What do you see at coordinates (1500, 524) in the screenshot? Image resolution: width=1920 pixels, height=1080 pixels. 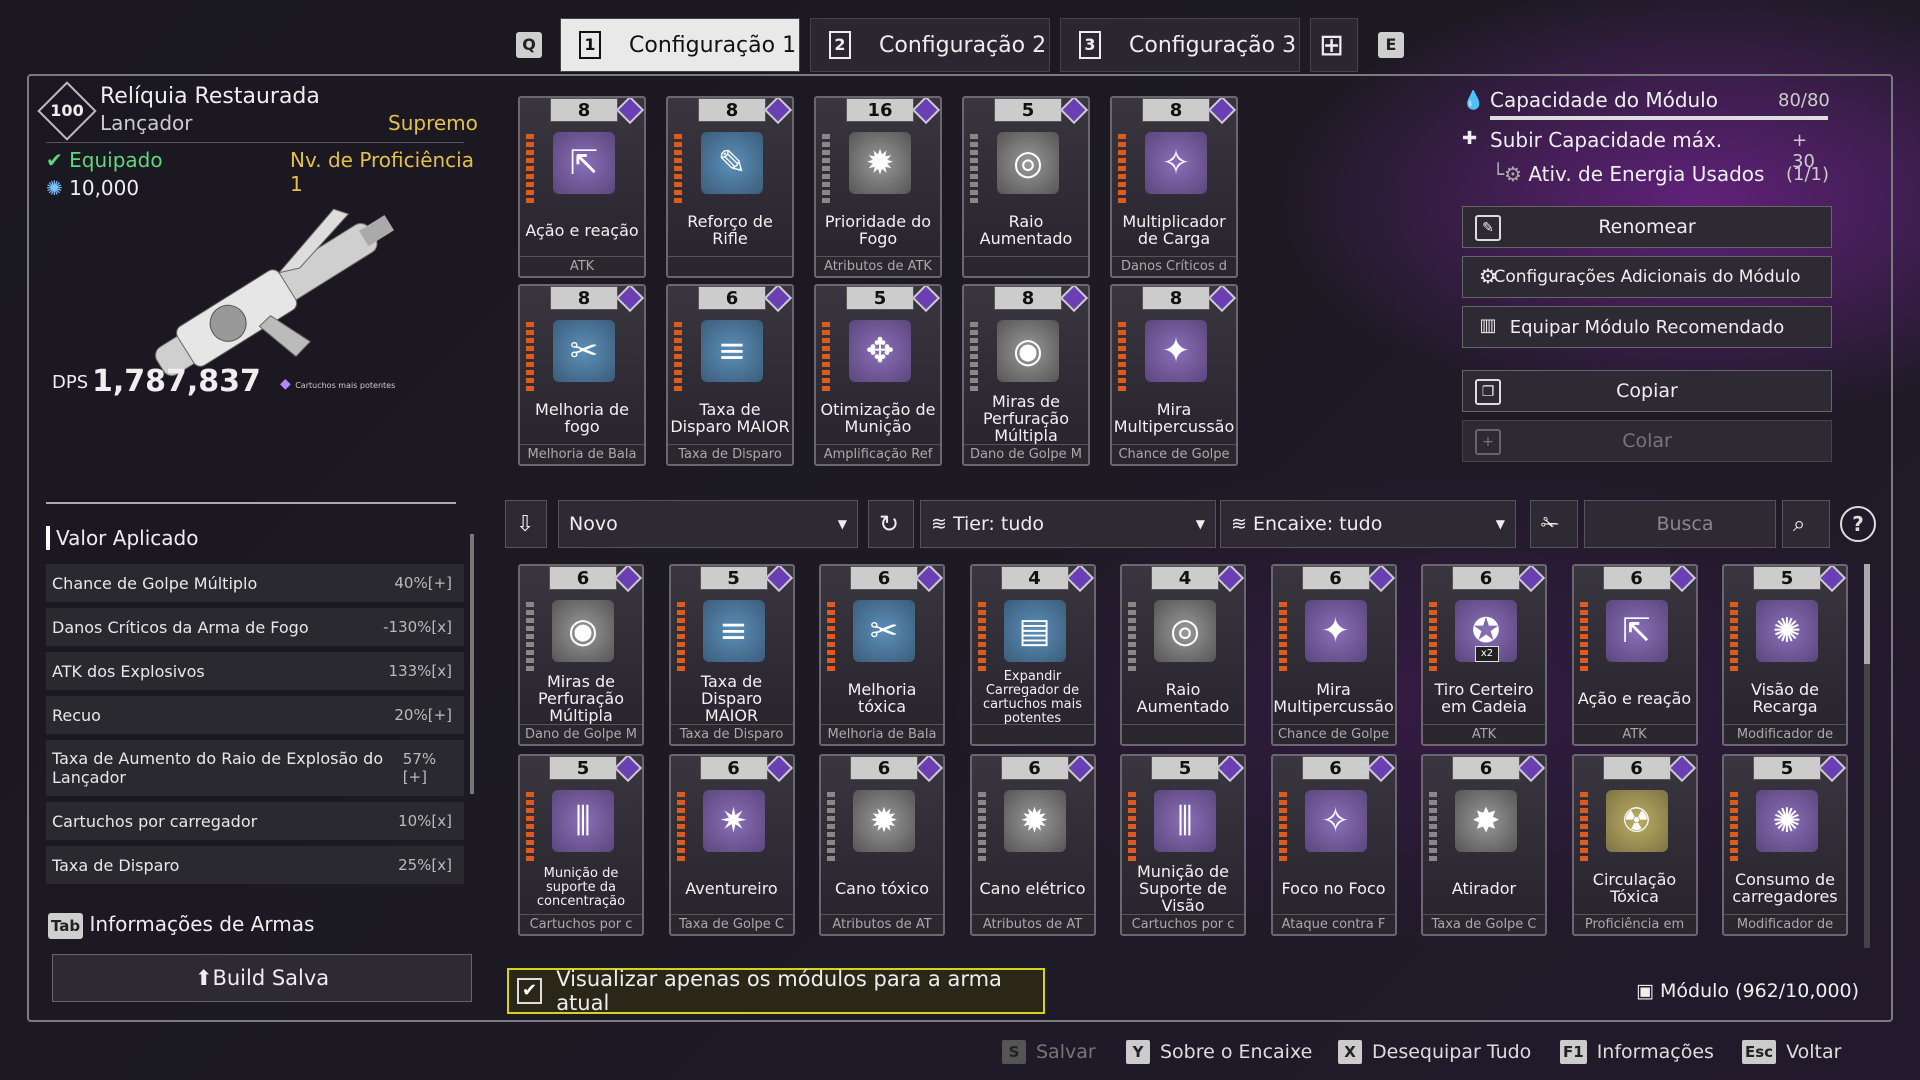 I see `chevron-down-icon: ▼` at bounding box center [1500, 524].